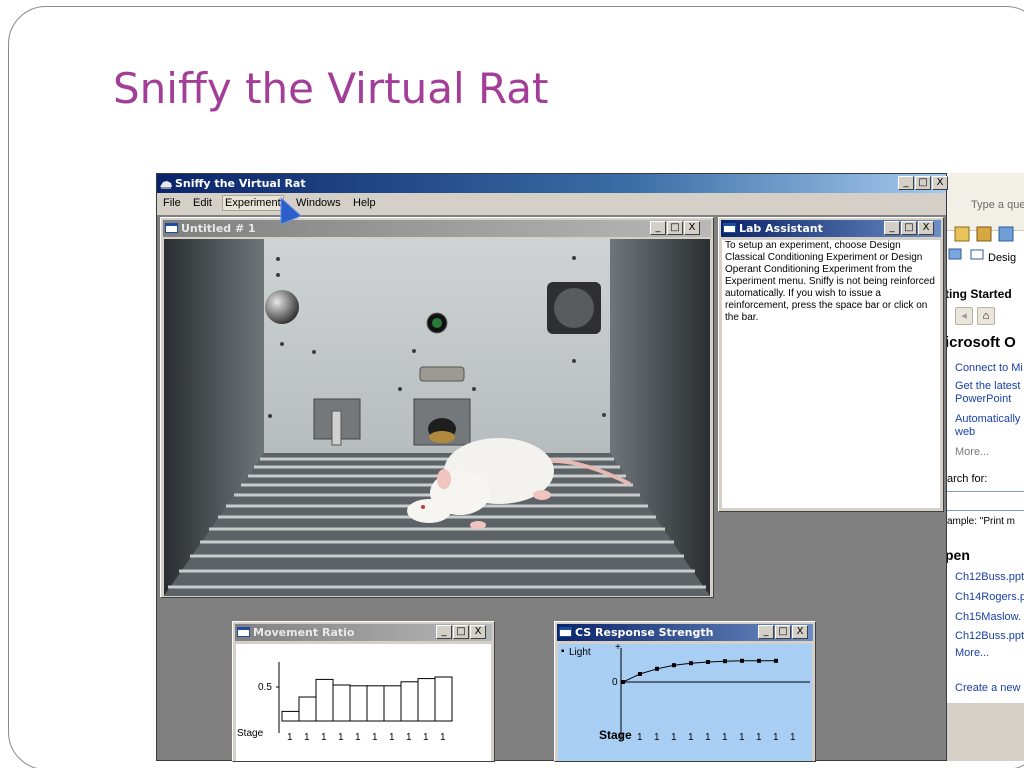 This screenshot has width=1024, height=768. I want to click on menu-help: Help, so click(364, 203).